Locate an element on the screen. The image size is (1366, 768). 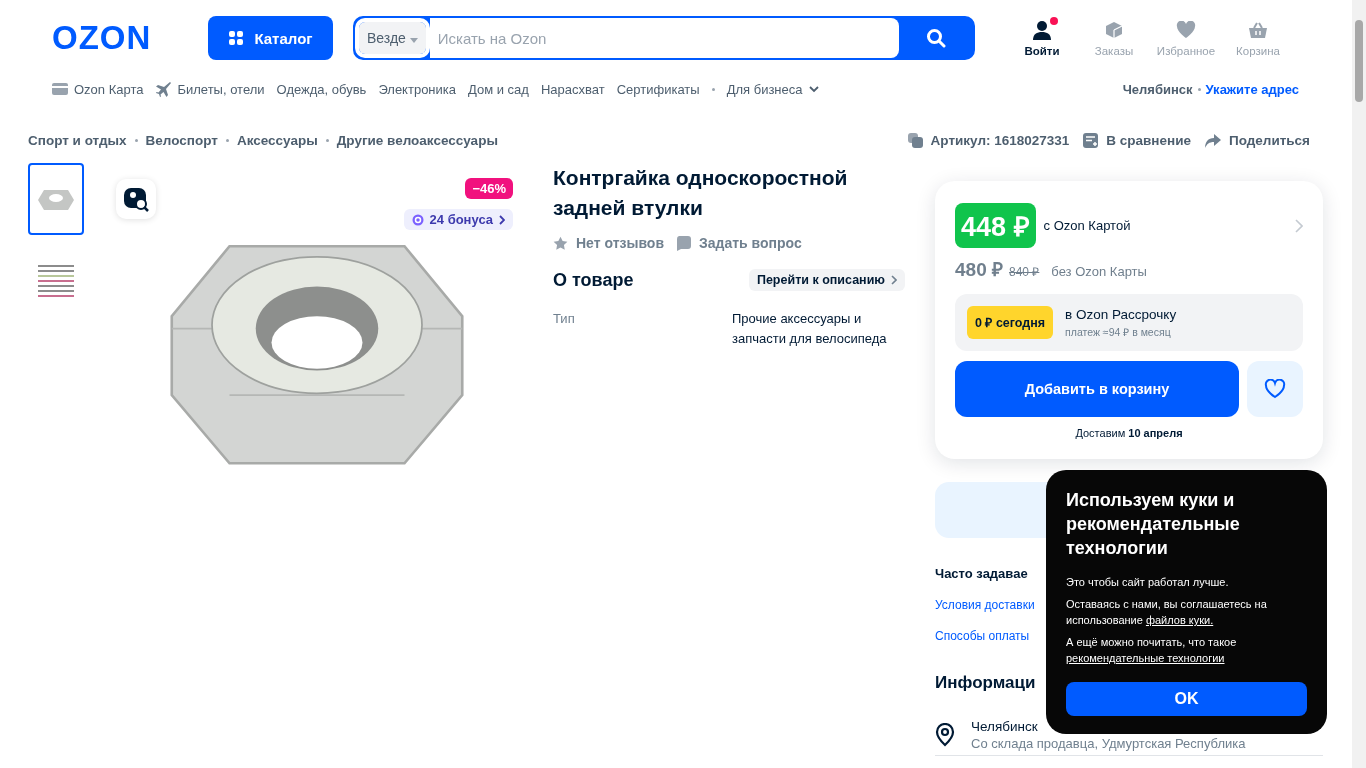
nav-link: Для бизнеса is located at coordinates (772, 89).